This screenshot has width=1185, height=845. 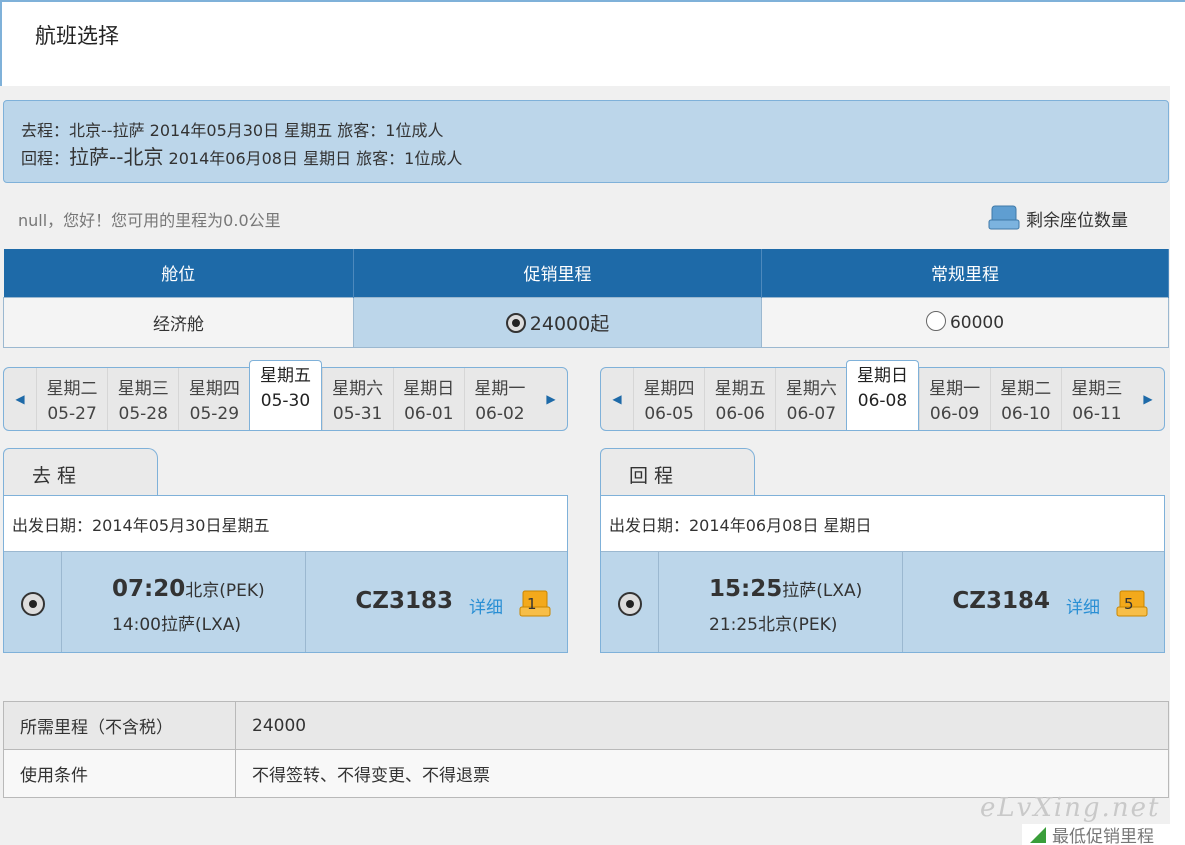 I want to click on flight-info: CZ3183 详细 1, so click(x=436, y=602).